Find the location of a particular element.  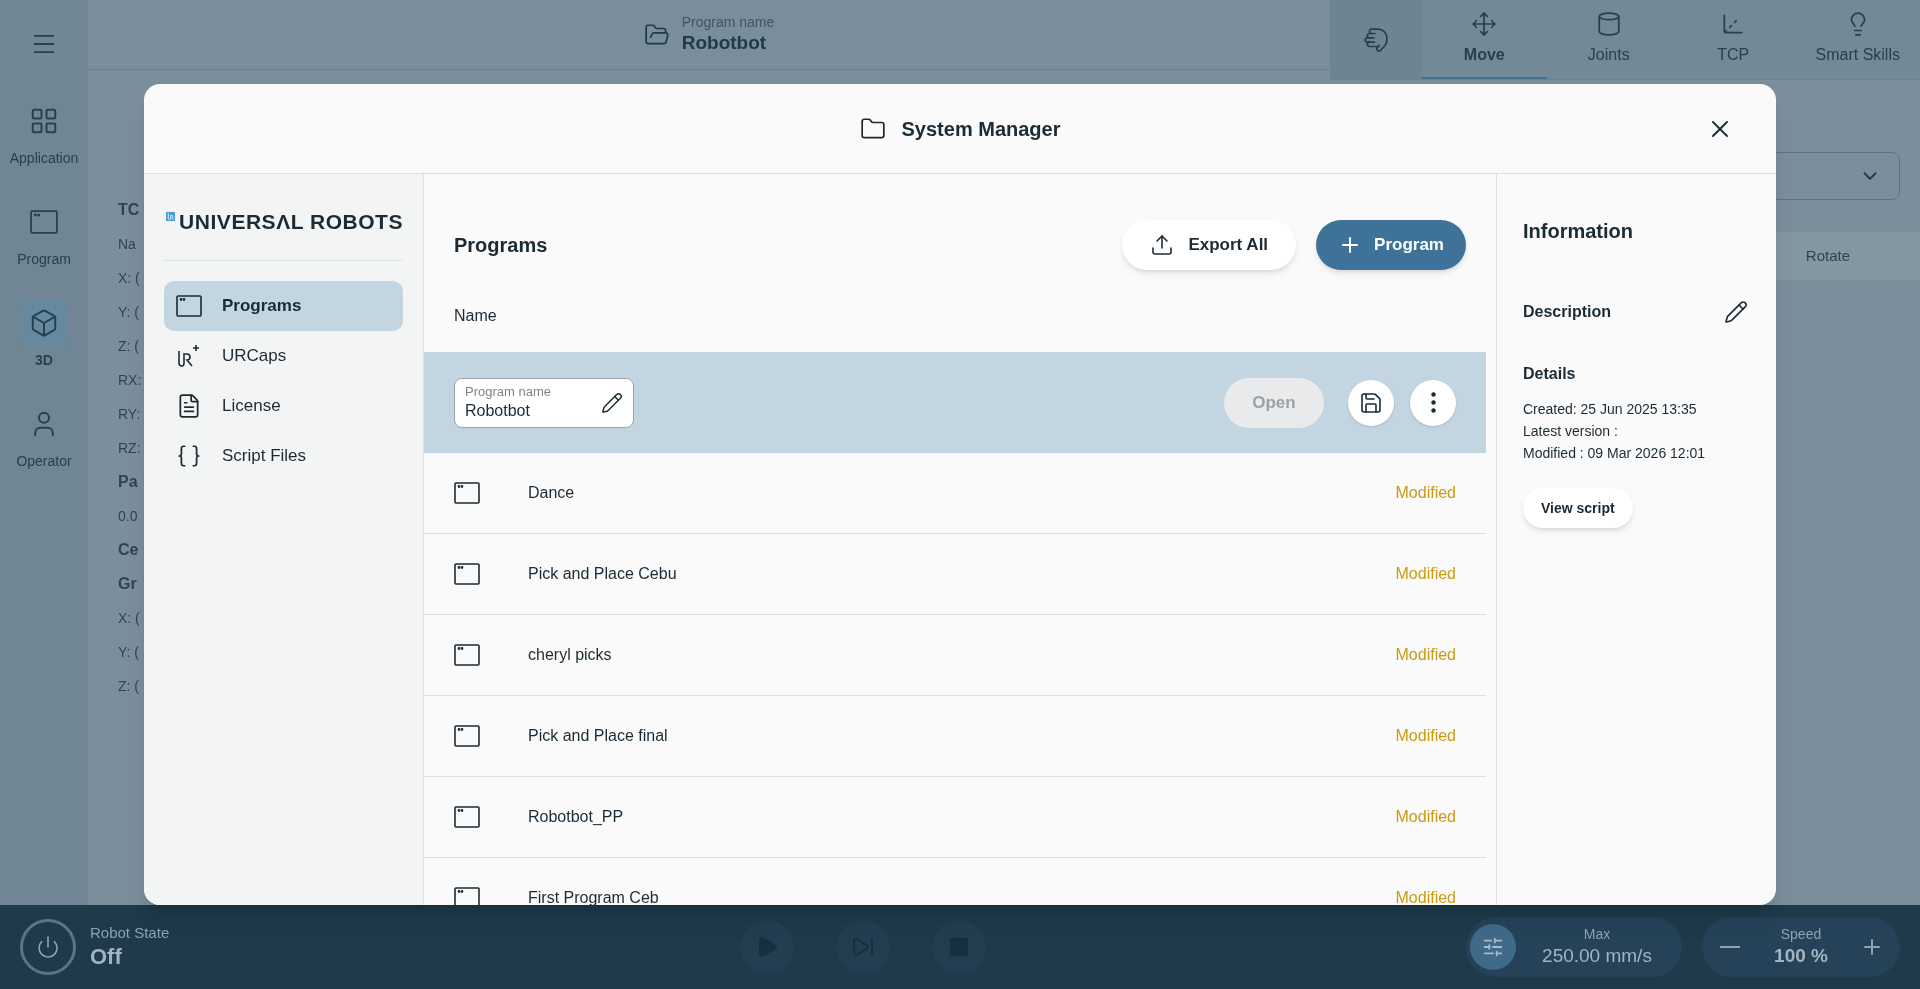

detail-line: Modified : 09 Mar 2026 12:01 is located at coordinates (1615, 453).